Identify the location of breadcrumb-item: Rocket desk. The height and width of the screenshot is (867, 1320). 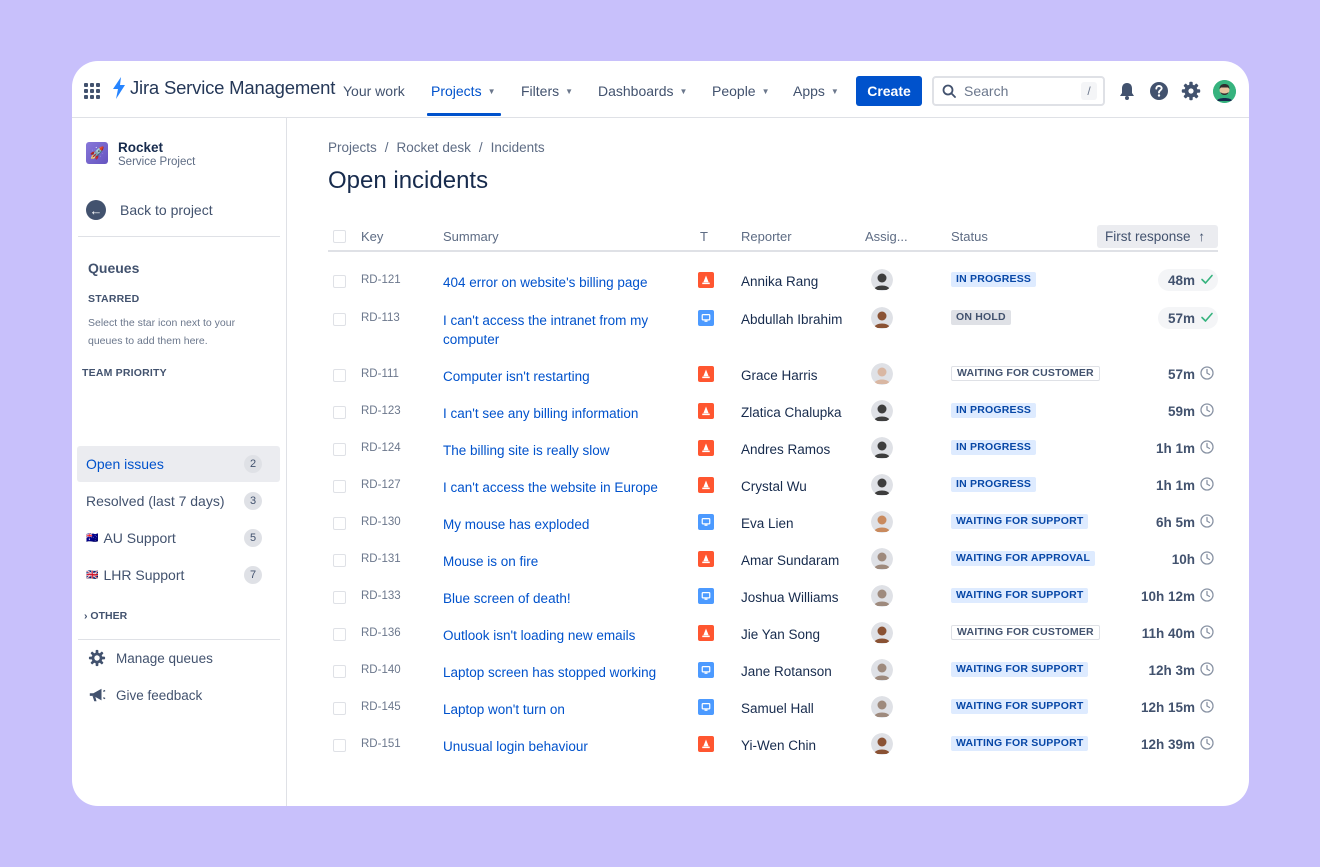
(434, 147).